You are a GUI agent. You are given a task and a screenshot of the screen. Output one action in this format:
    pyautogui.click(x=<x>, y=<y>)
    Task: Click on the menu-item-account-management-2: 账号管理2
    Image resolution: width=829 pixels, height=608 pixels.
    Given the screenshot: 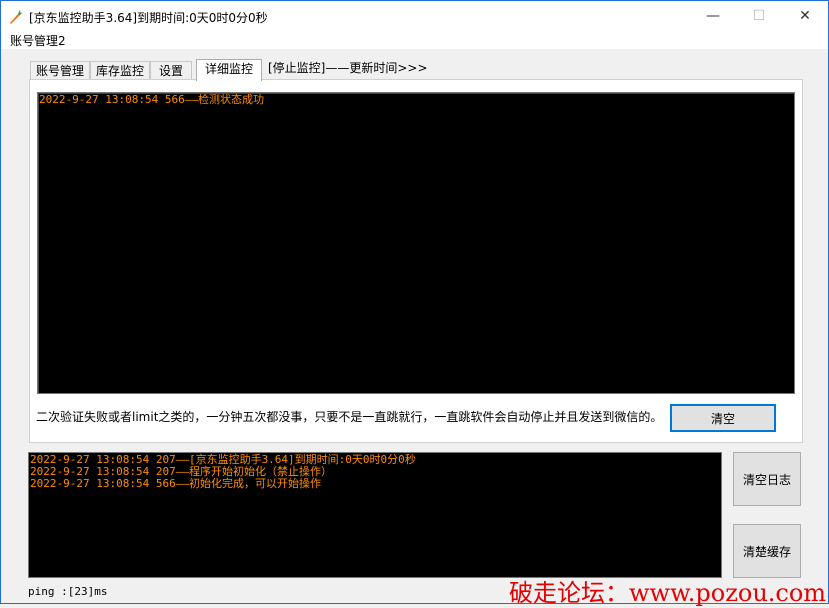 What is the action you would take?
    pyautogui.click(x=38, y=40)
    